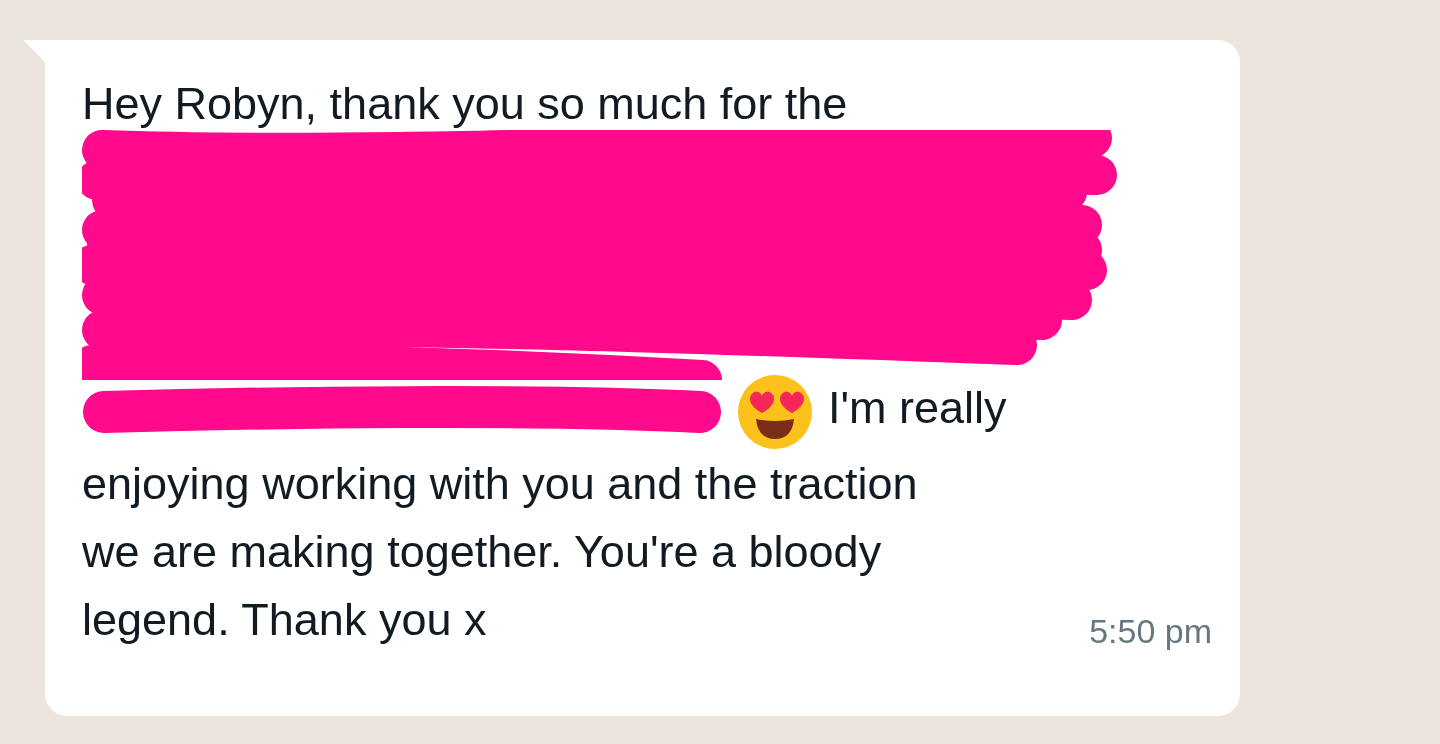  I want to click on message-time: 5:50 pm, so click(1150, 631).